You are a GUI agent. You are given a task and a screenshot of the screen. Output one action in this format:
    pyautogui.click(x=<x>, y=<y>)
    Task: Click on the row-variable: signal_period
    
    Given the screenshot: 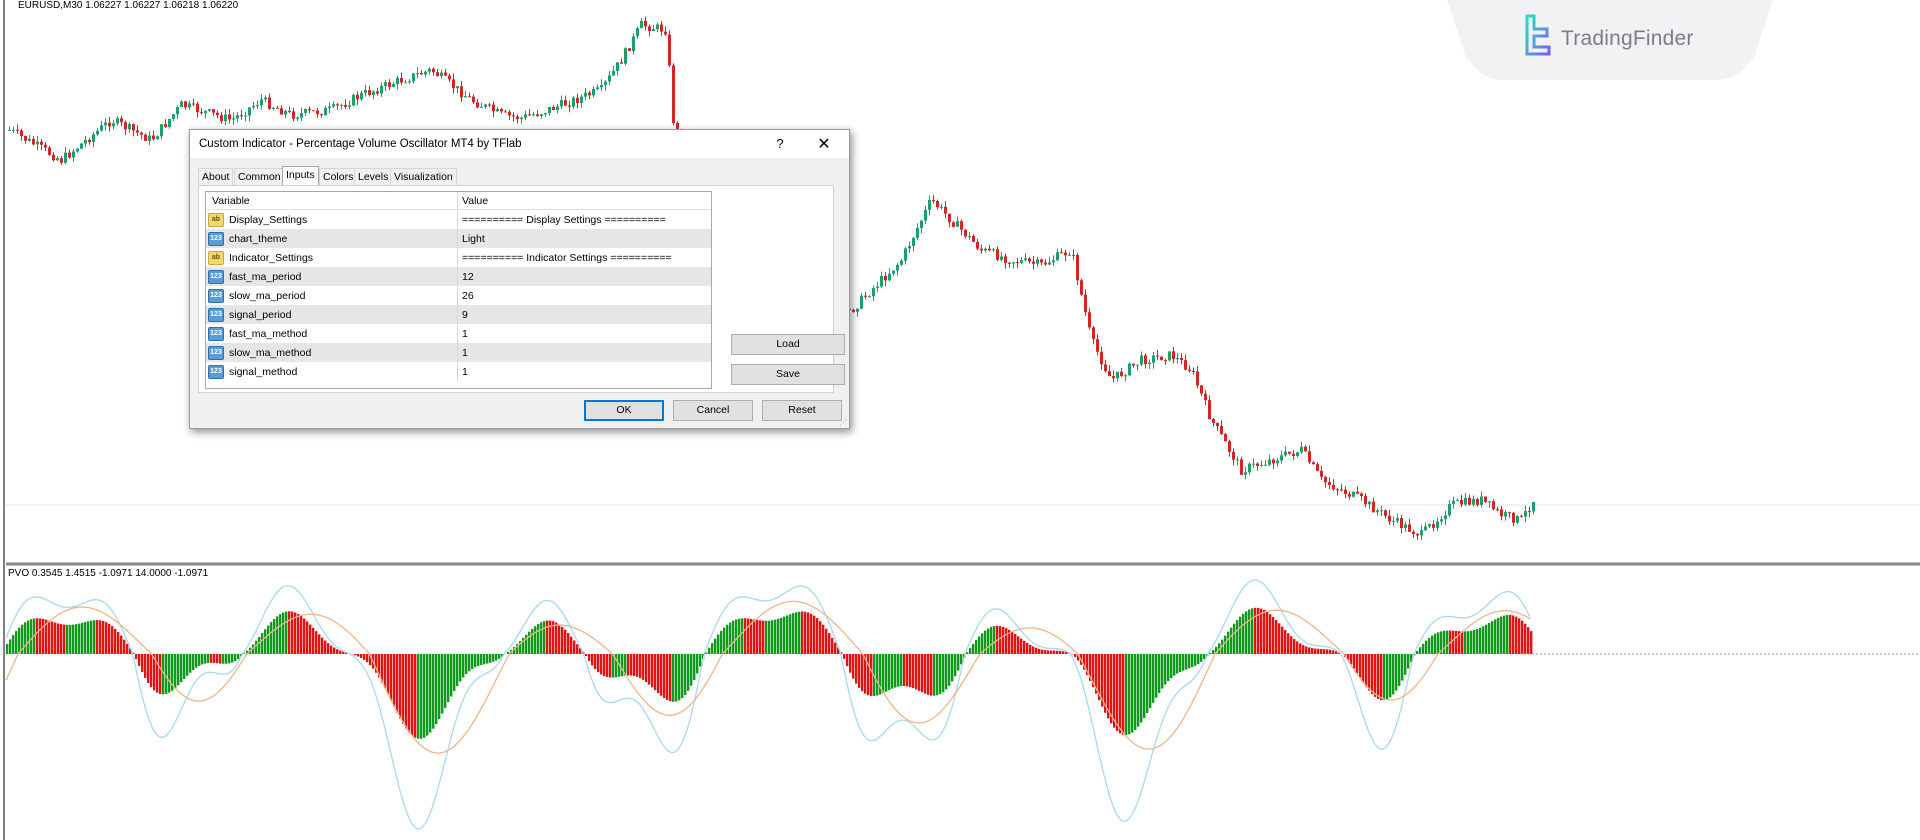 What is the action you would take?
    pyautogui.click(x=260, y=315)
    